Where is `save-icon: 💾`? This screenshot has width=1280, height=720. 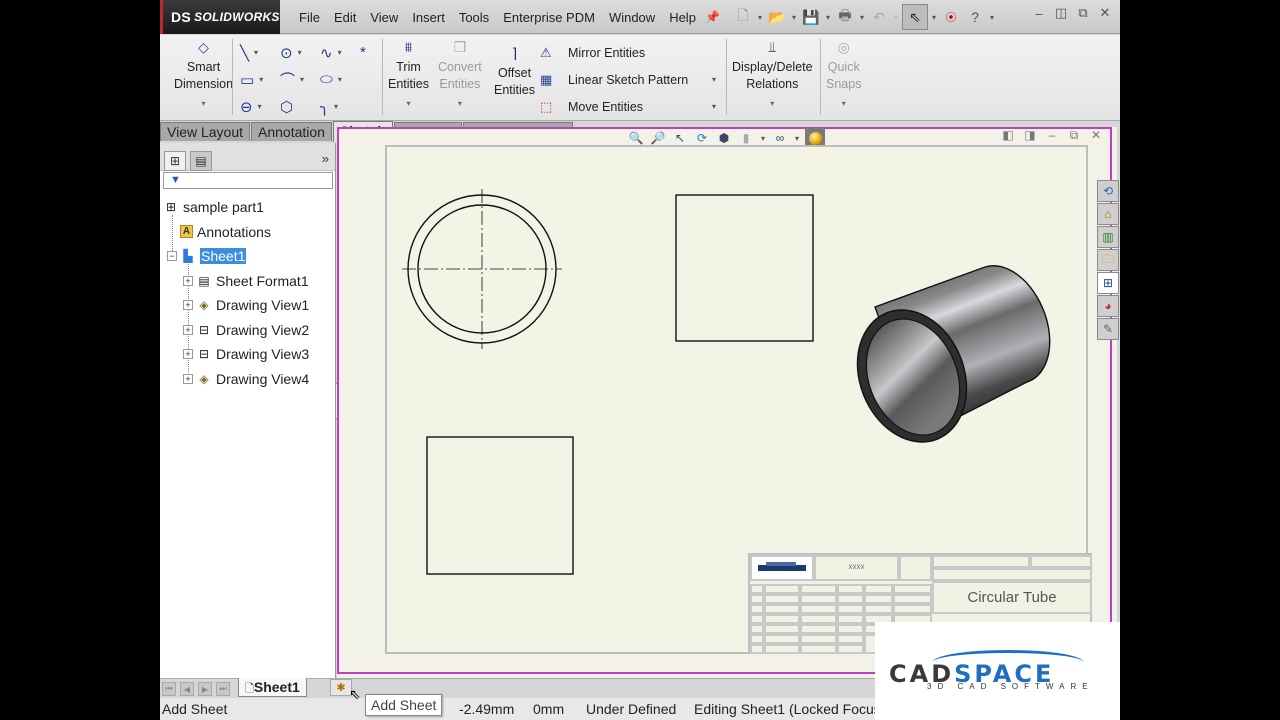
save-icon: 💾 is located at coordinates (811, 17).